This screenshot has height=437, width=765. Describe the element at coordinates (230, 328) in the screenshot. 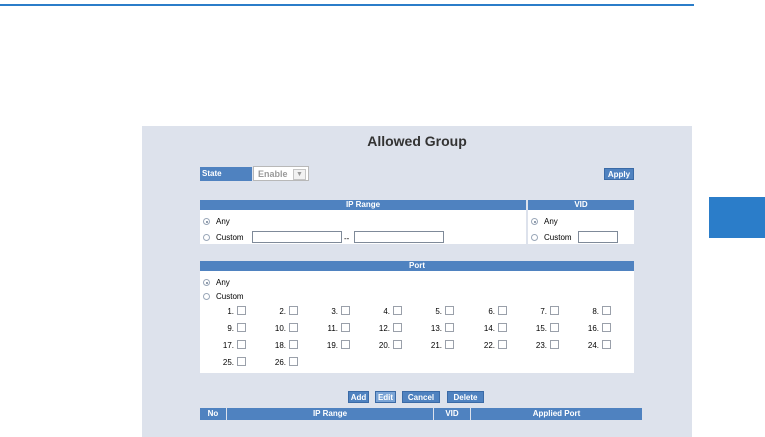

I see `port-number-label: 9.` at that location.